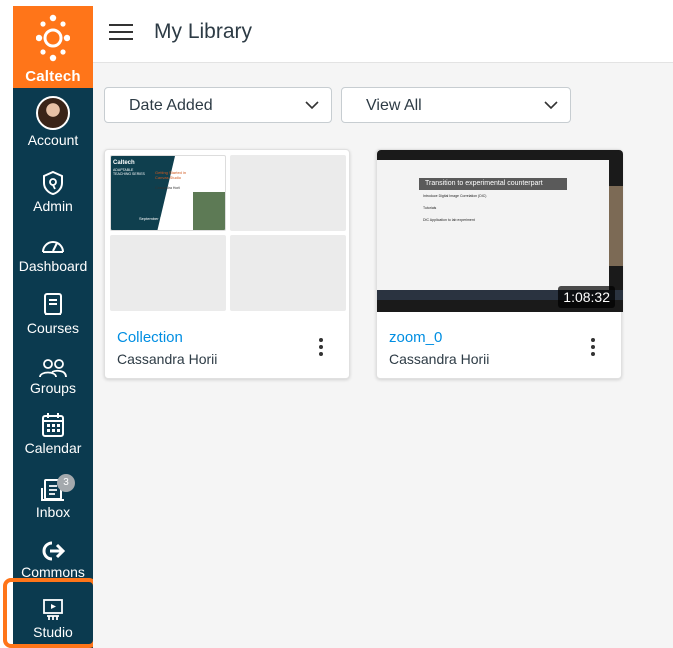 This screenshot has width=673, height=648. I want to click on thumb-brand: Caltech, so click(124, 163).